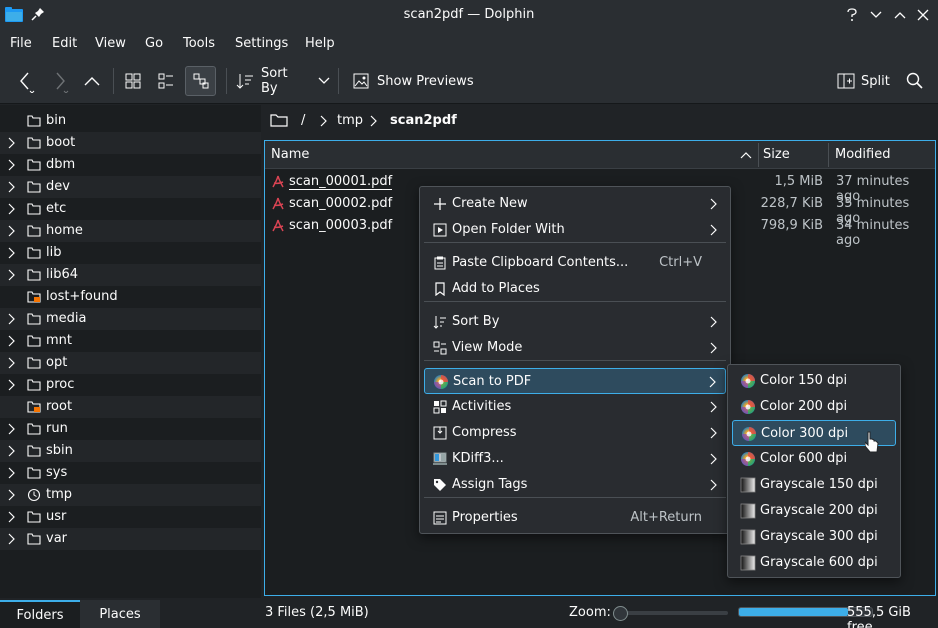 This screenshot has height=628, width=938. What do you see at coordinates (814, 407) in the screenshot?
I see `scan-option-color-200-dpi: Color 200 dpi` at bounding box center [814, 407].